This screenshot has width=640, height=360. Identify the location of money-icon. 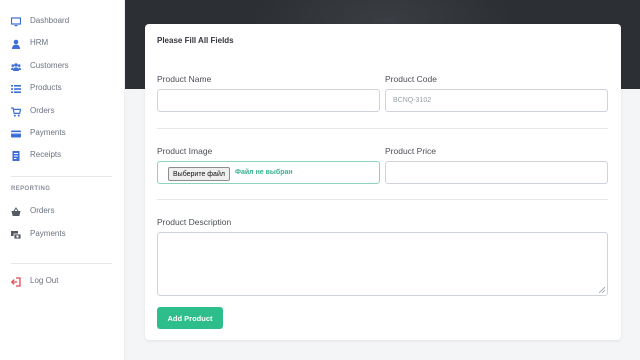
(16, 235).